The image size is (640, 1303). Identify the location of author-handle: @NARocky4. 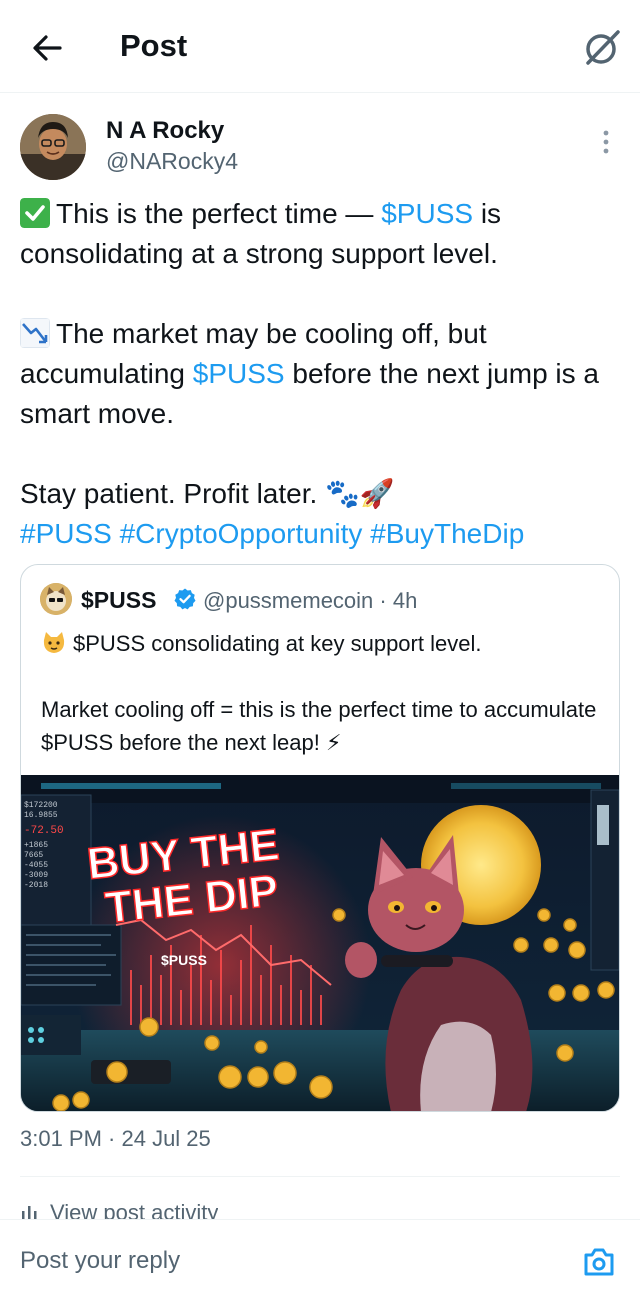
(172, 161).